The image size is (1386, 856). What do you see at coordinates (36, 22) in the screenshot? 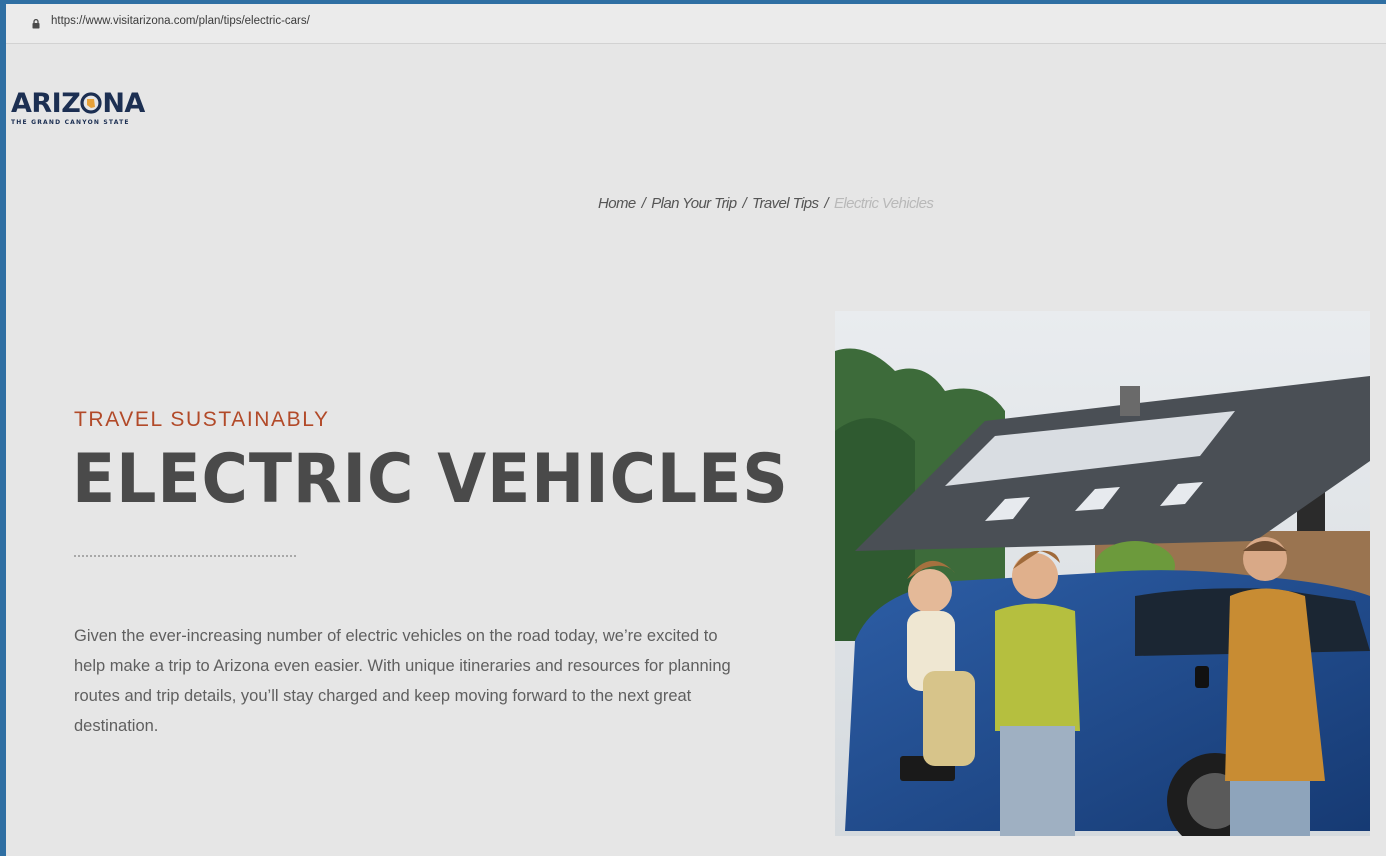
I see `lock-icon` at bounding box center [36, 22].